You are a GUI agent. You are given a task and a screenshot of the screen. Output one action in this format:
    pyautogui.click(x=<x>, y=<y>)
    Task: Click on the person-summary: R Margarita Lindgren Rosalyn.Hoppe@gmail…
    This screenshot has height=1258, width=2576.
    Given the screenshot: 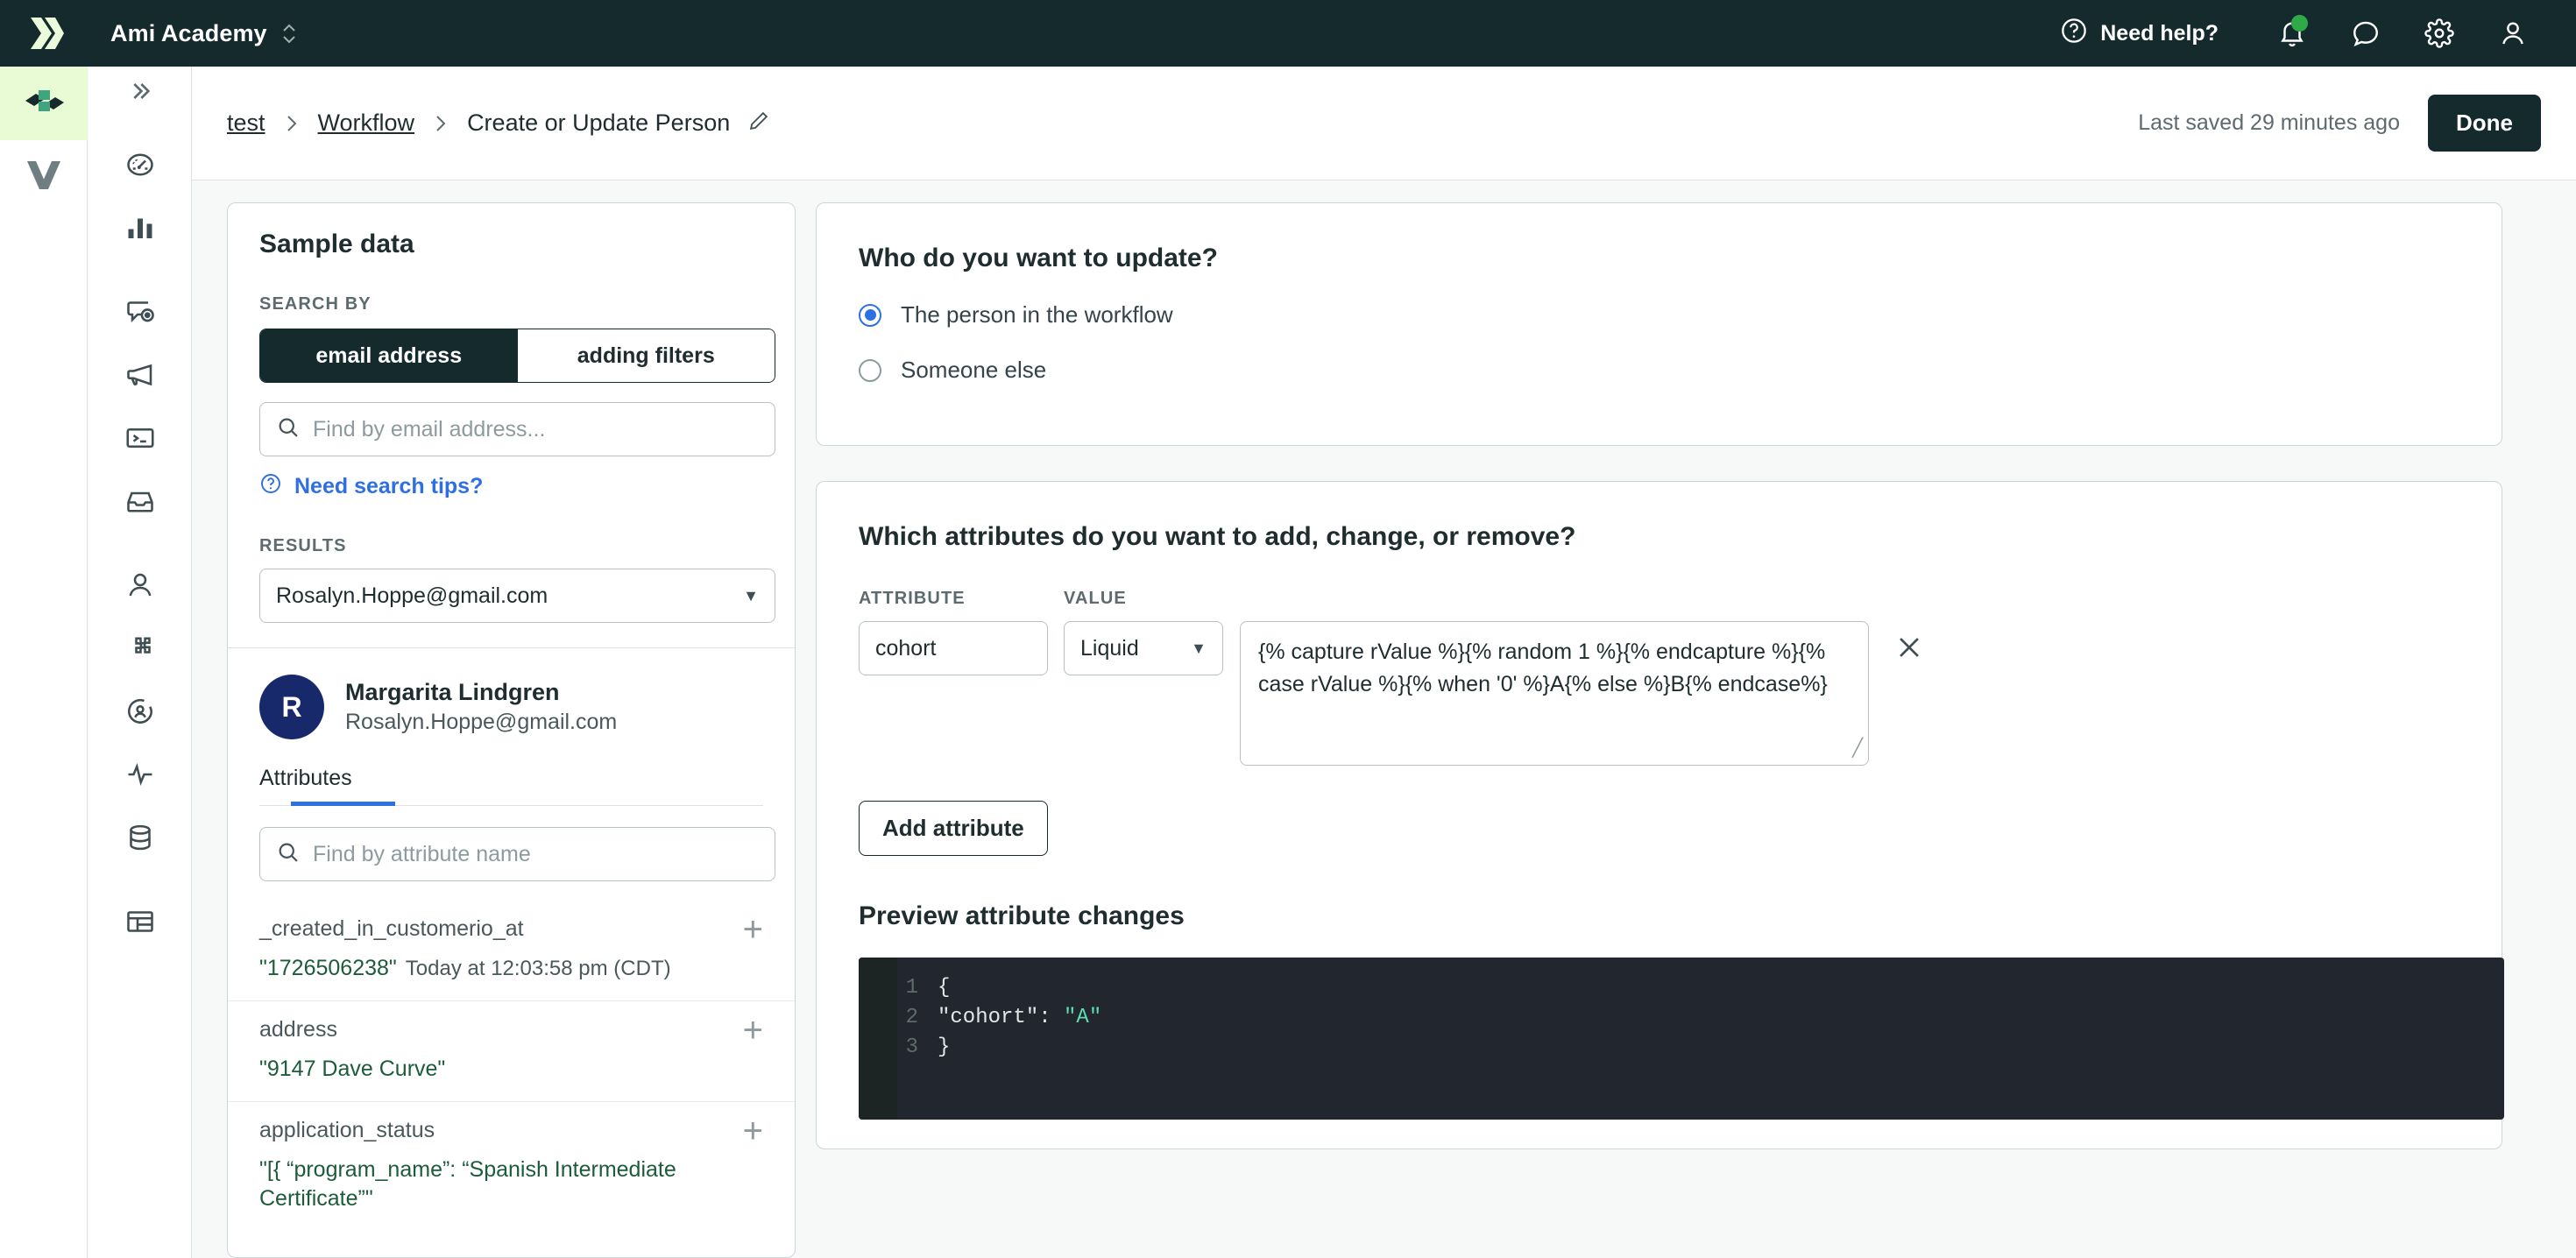 What is the action you would take?
    pyautogui.click(x=511, y=693)
    